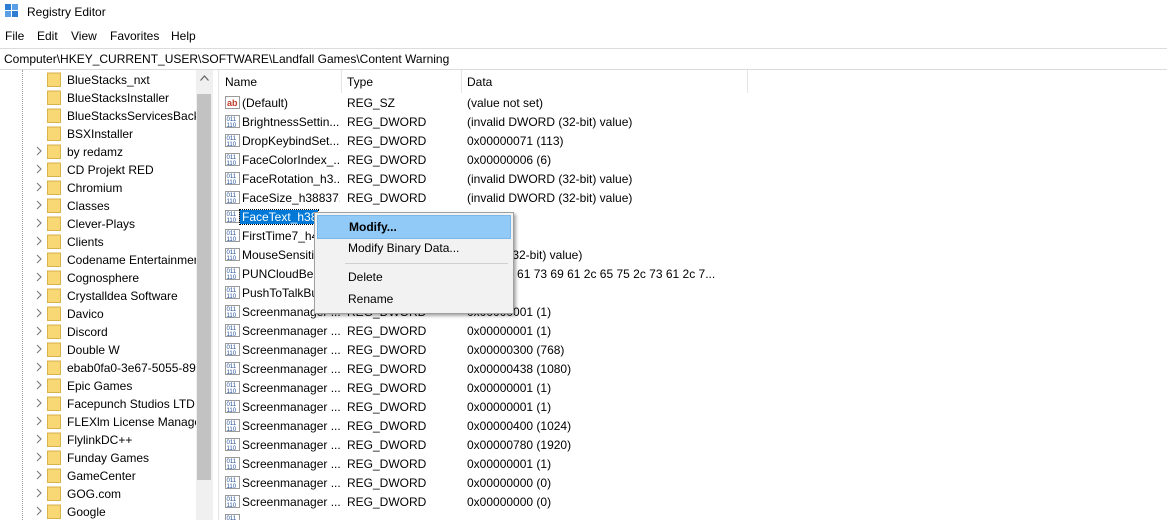  Describe the element at coordinates (693, 516) in the screenshot. I see `table-row: 011110` at that location.